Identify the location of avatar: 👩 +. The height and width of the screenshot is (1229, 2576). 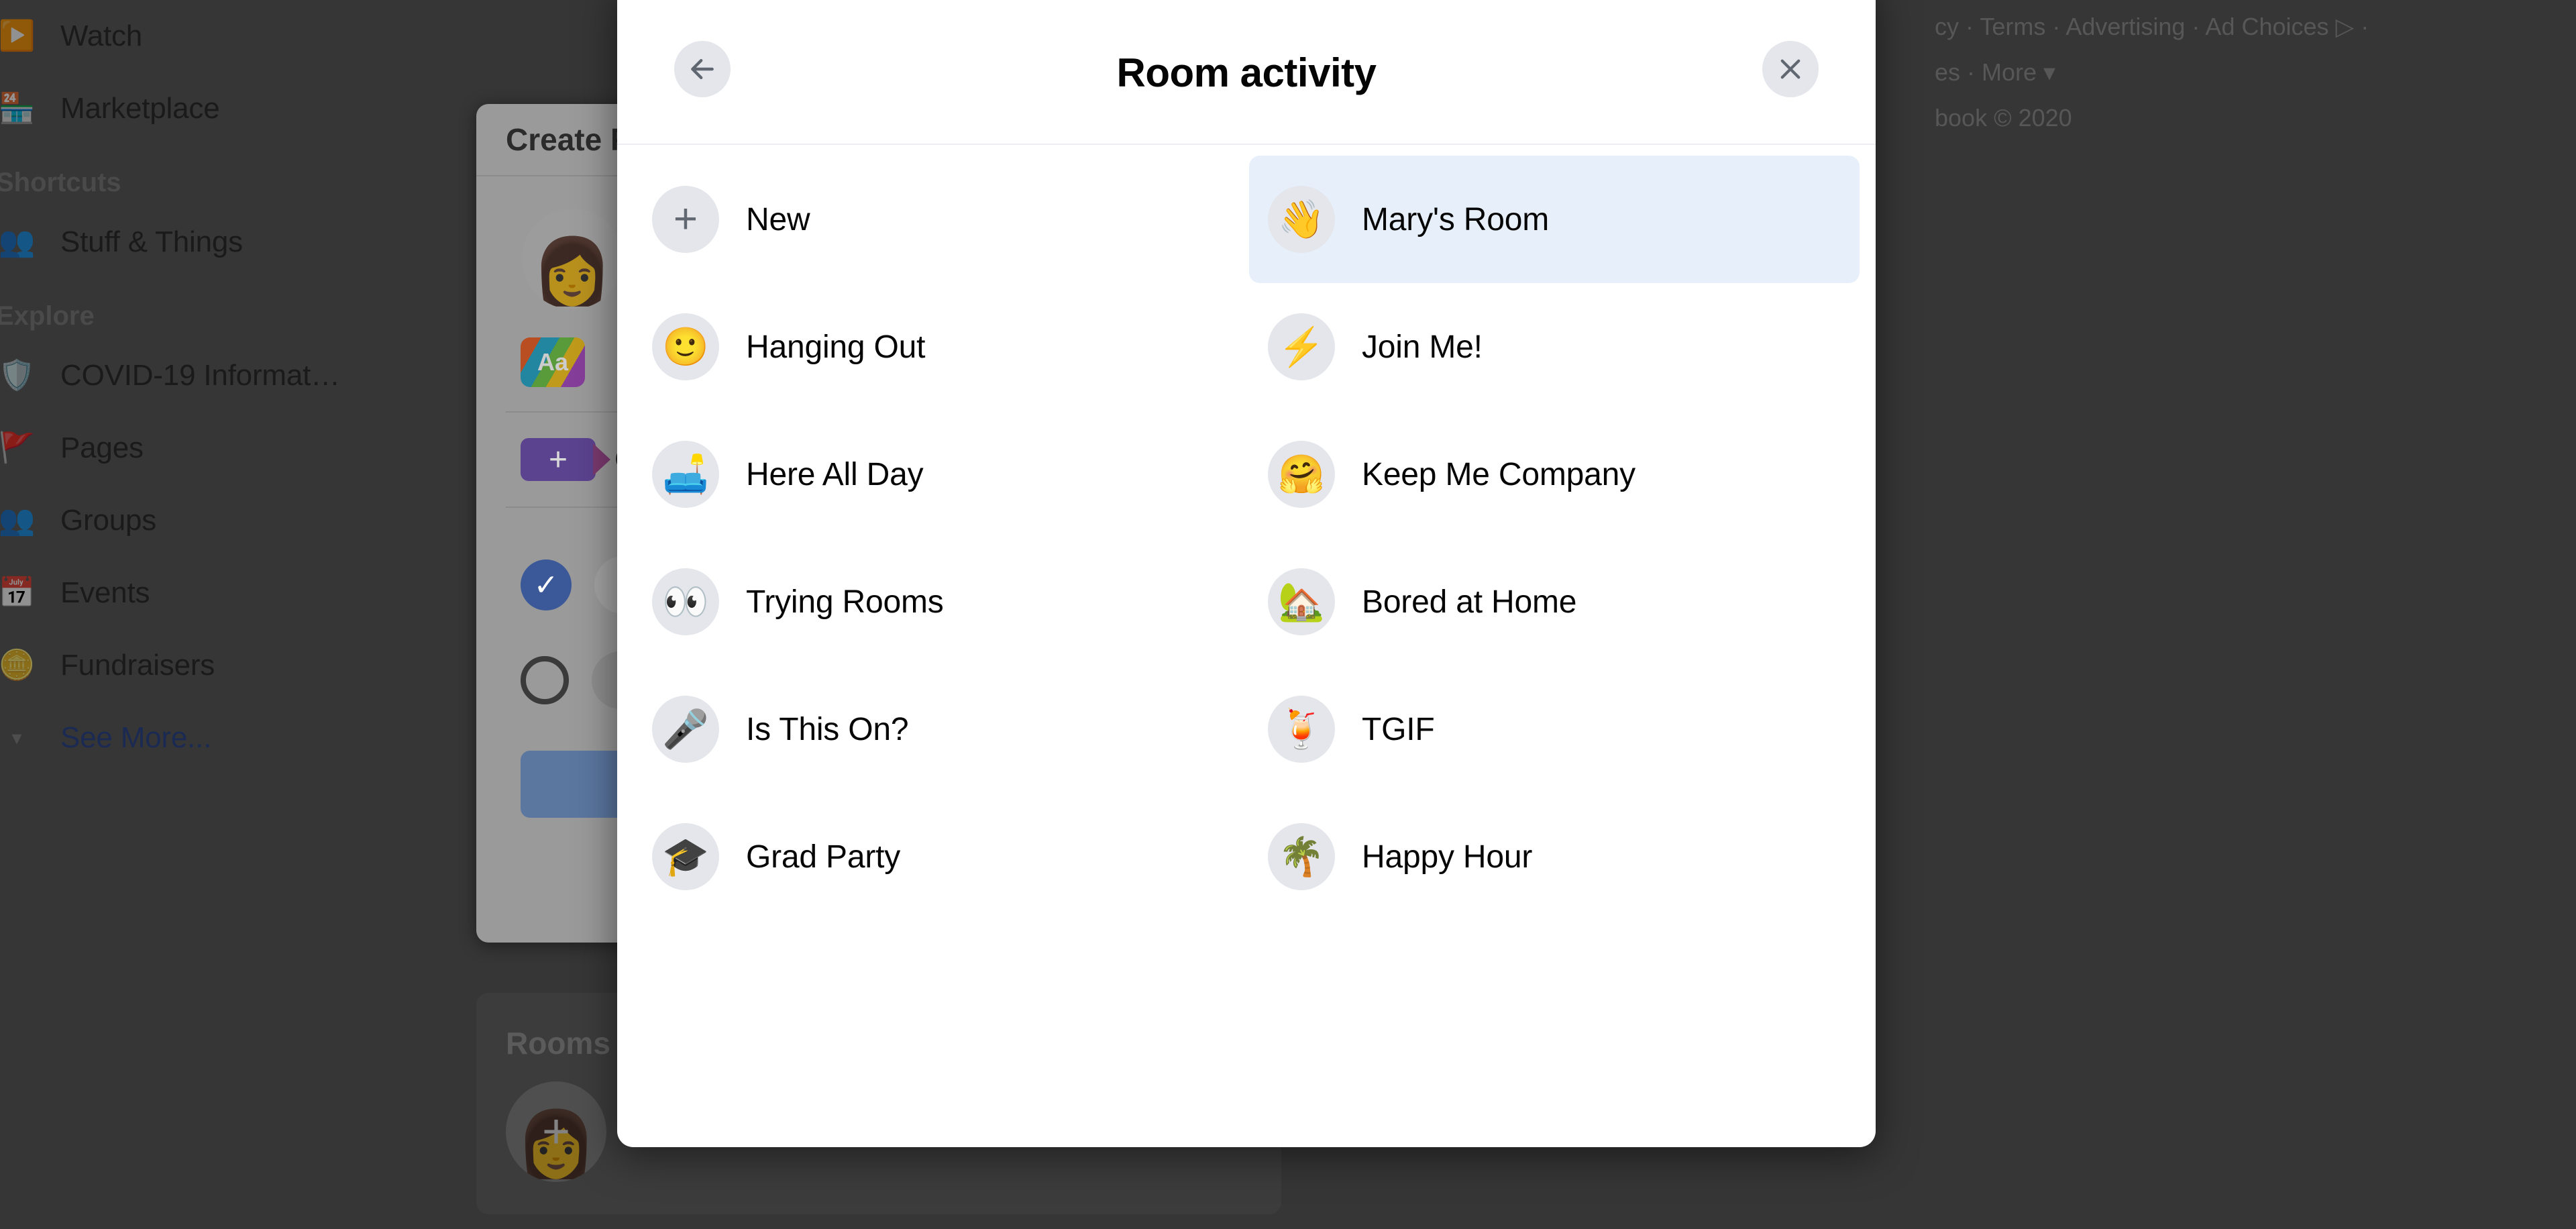
(556, 1131).